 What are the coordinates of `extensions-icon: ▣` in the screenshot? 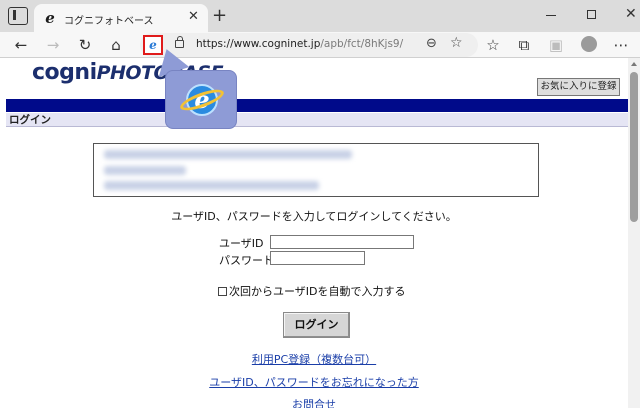 It's located at (556, 45).